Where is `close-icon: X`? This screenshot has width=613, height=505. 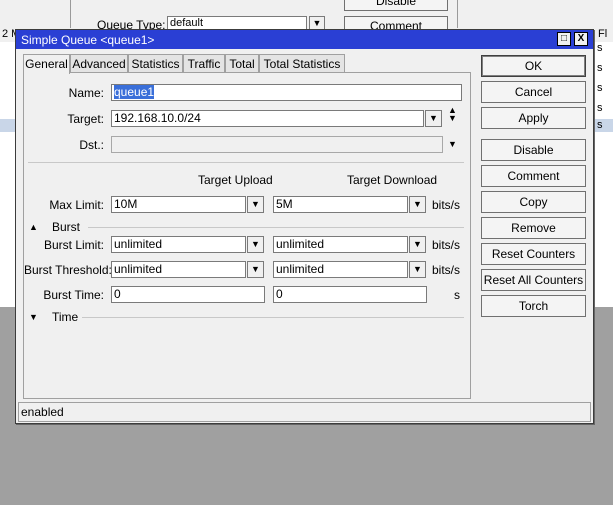
close-icon: X is located at coordinates (581, 39).